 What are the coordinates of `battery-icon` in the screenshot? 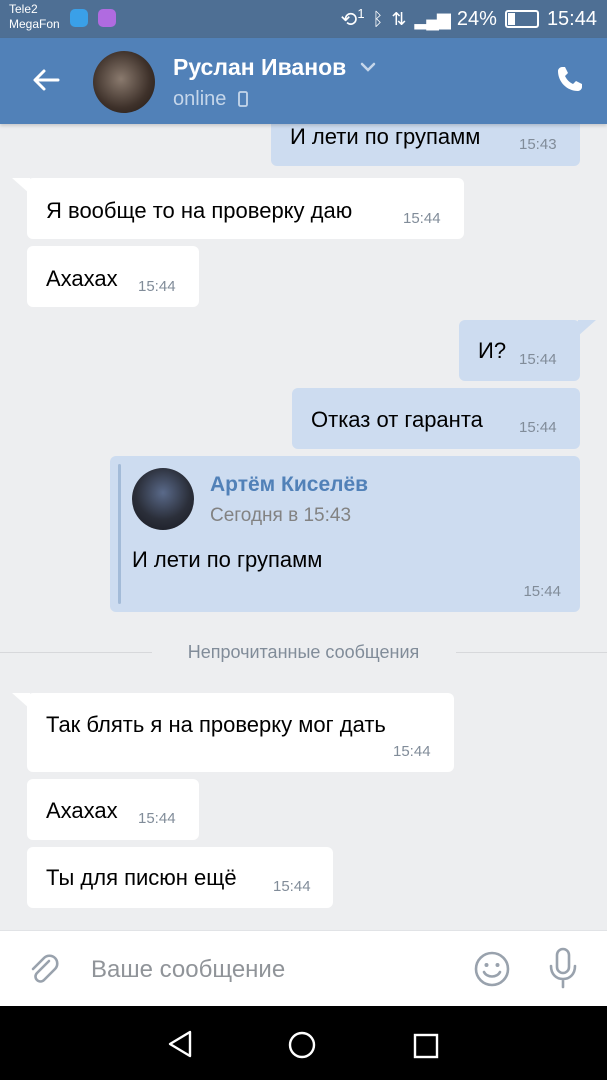 It's located at (521, 19).